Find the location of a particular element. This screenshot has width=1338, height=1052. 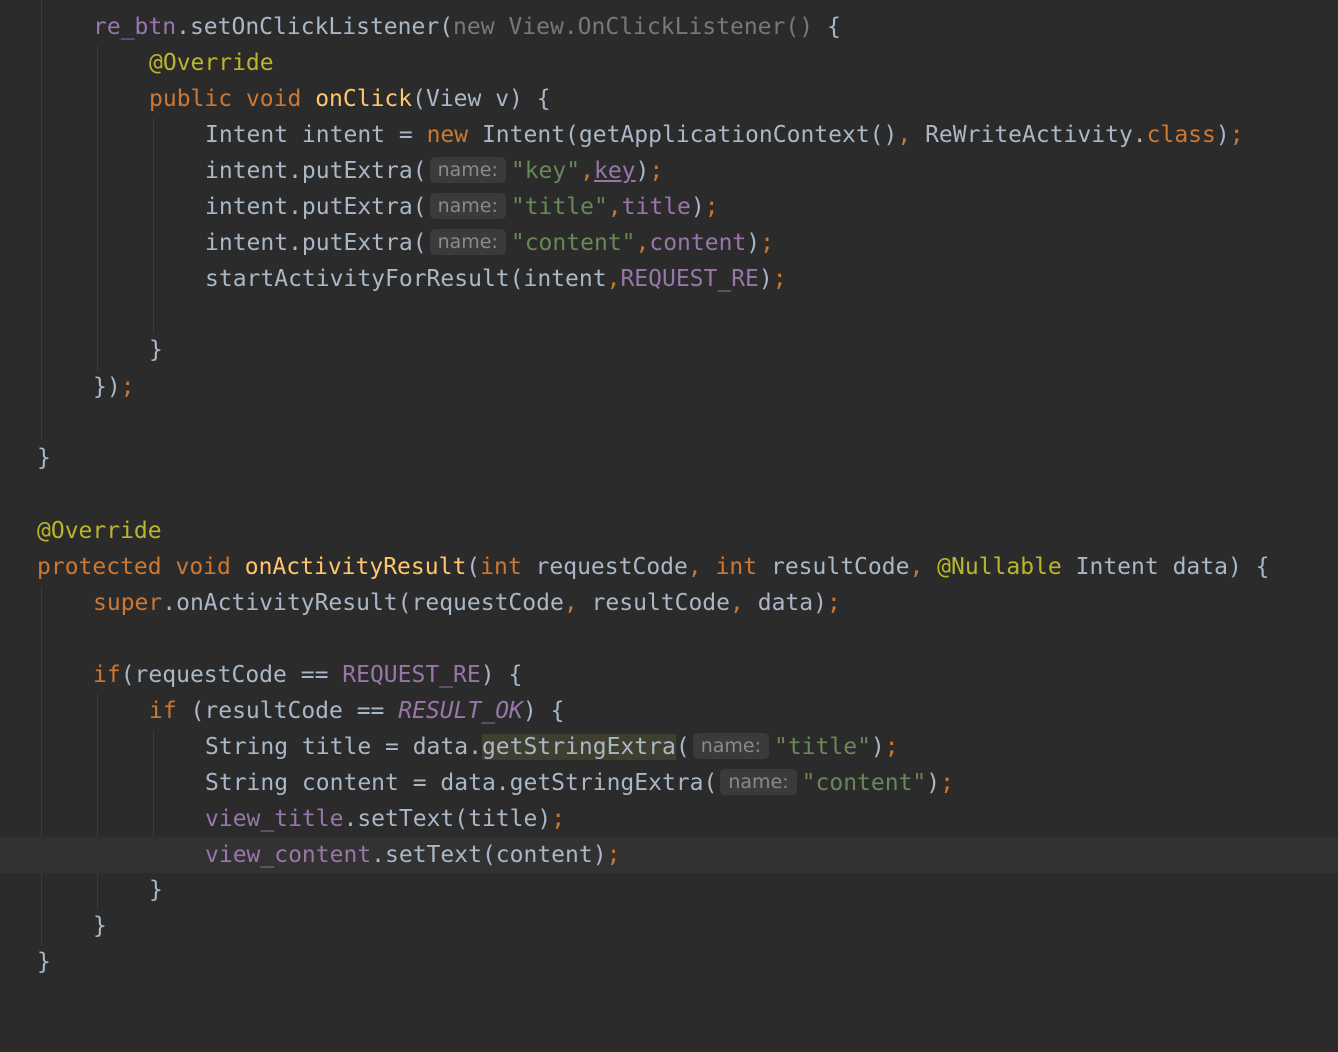

code-line: intent.putExtra(name: "content",content); is located at coordinates (669, 243).